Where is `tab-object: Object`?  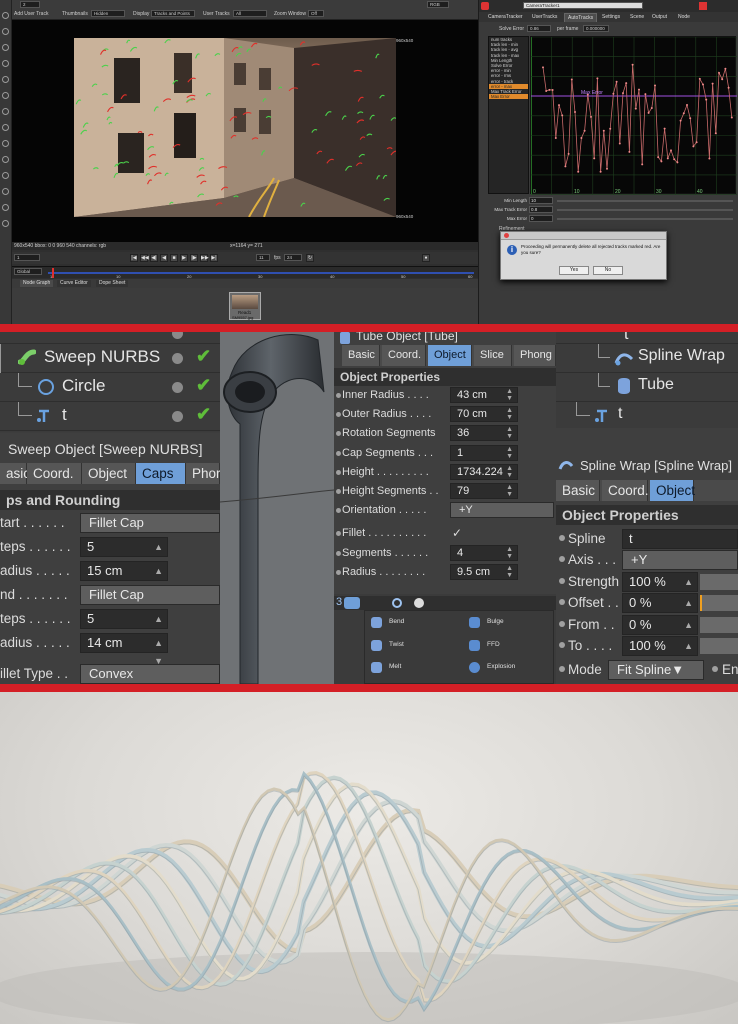
tab-object: Object is located at coordinates (109, 473).